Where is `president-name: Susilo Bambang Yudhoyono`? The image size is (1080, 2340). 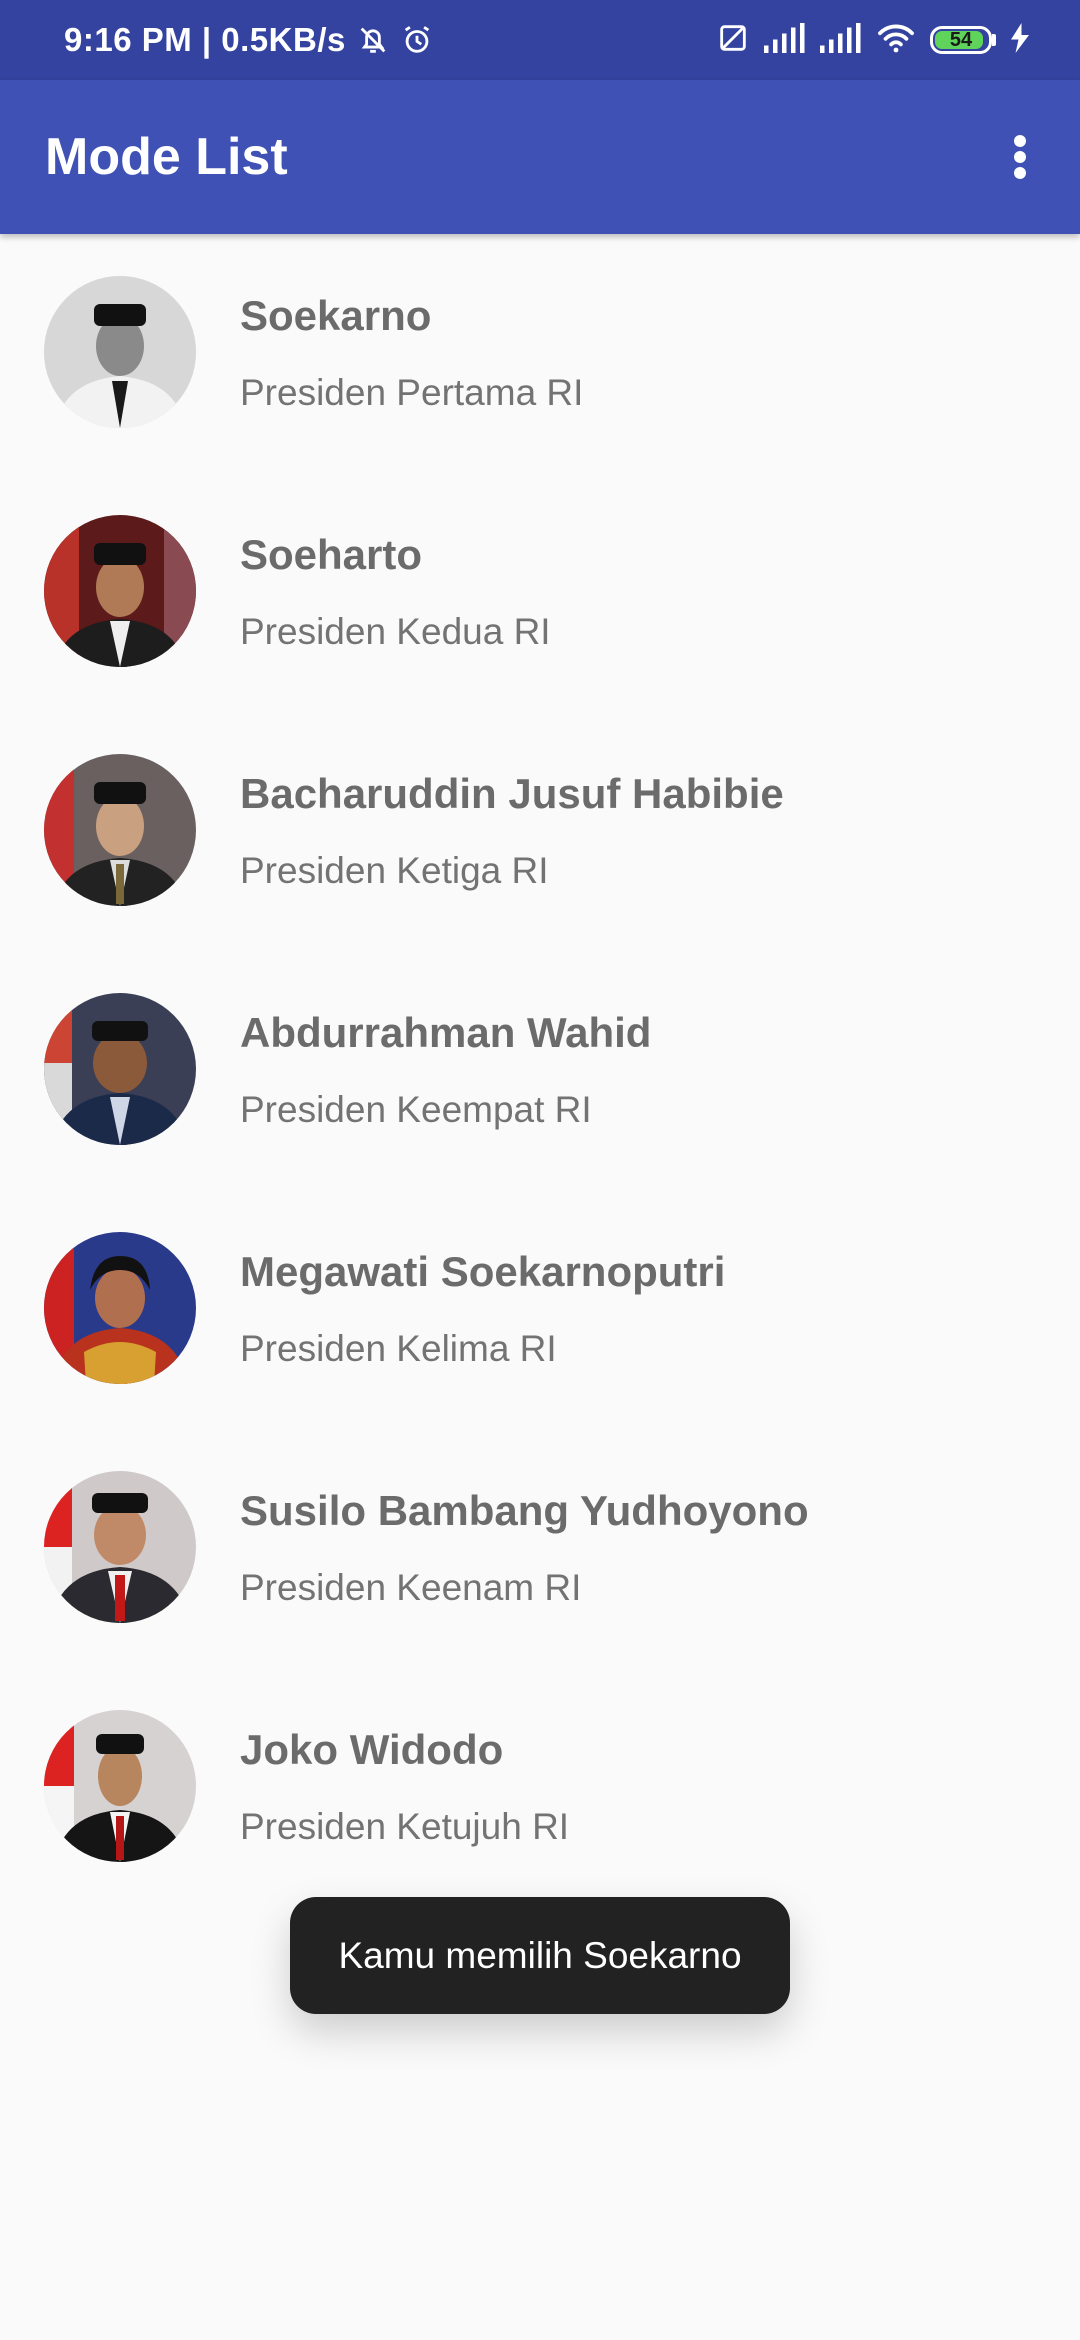 president-name: Susilo Bambang Yudhoyono is located at coordinates (524, 1510).